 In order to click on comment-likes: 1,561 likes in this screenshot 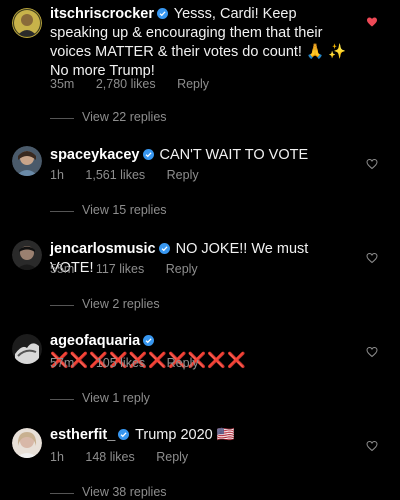, I will do `click(115, 175)`.